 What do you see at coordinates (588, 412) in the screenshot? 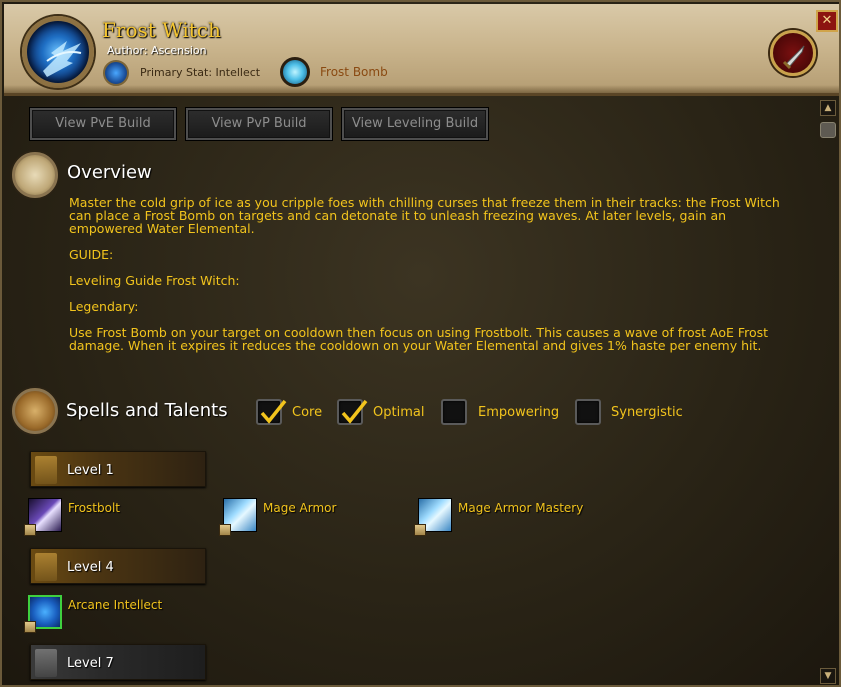
I see `filter-synergistic-checkbox` at bounding box center [588, 412].